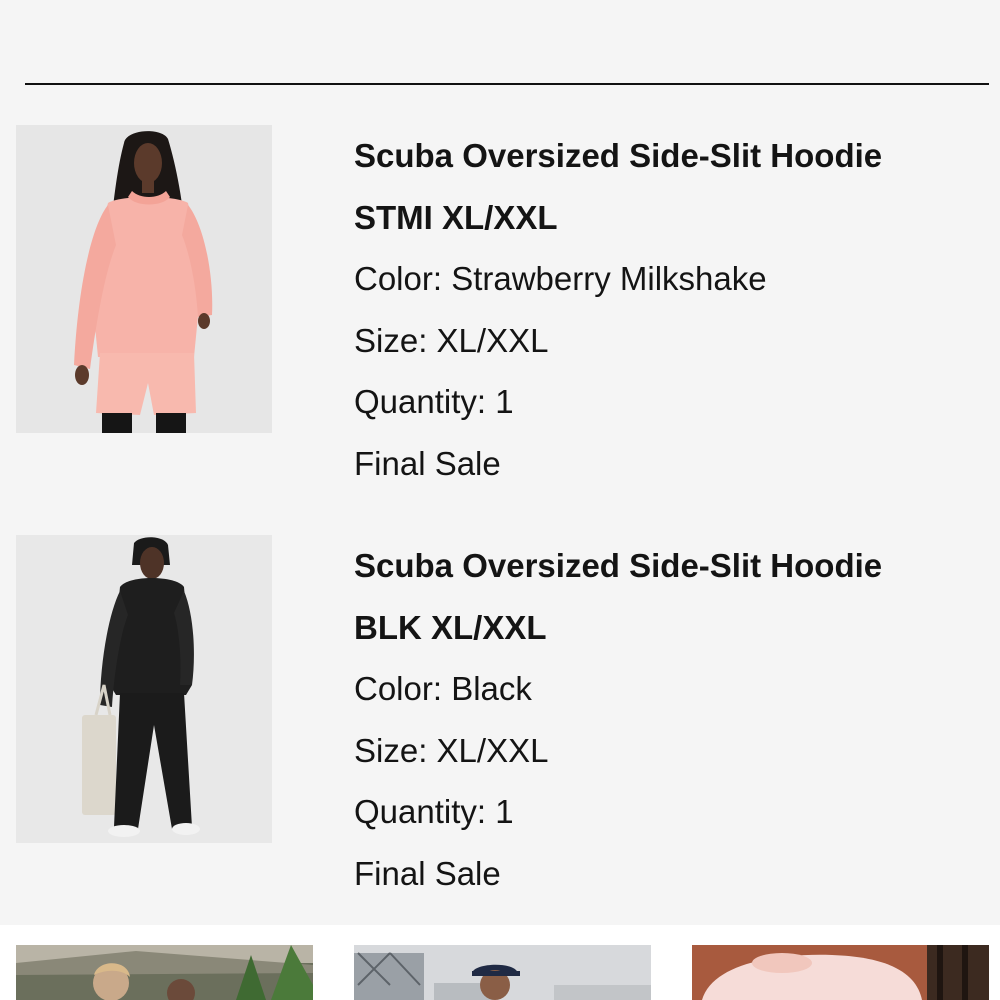  What do you see at coordinates (560, 278) in the screenshot?
I see `product-color: Color: Strawberry Milkshake` at bounding box center [560, 278].